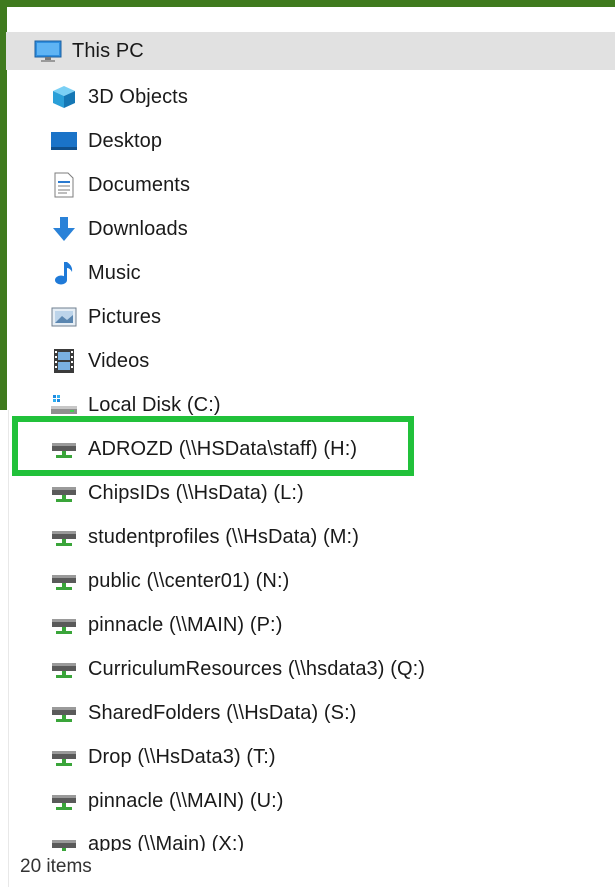 This screenshot has height=887, width=615. What do you see at coordinates (312, 273) in the screenshot?
I see `tree-item-music: Music` at bounding box center [312, 273].